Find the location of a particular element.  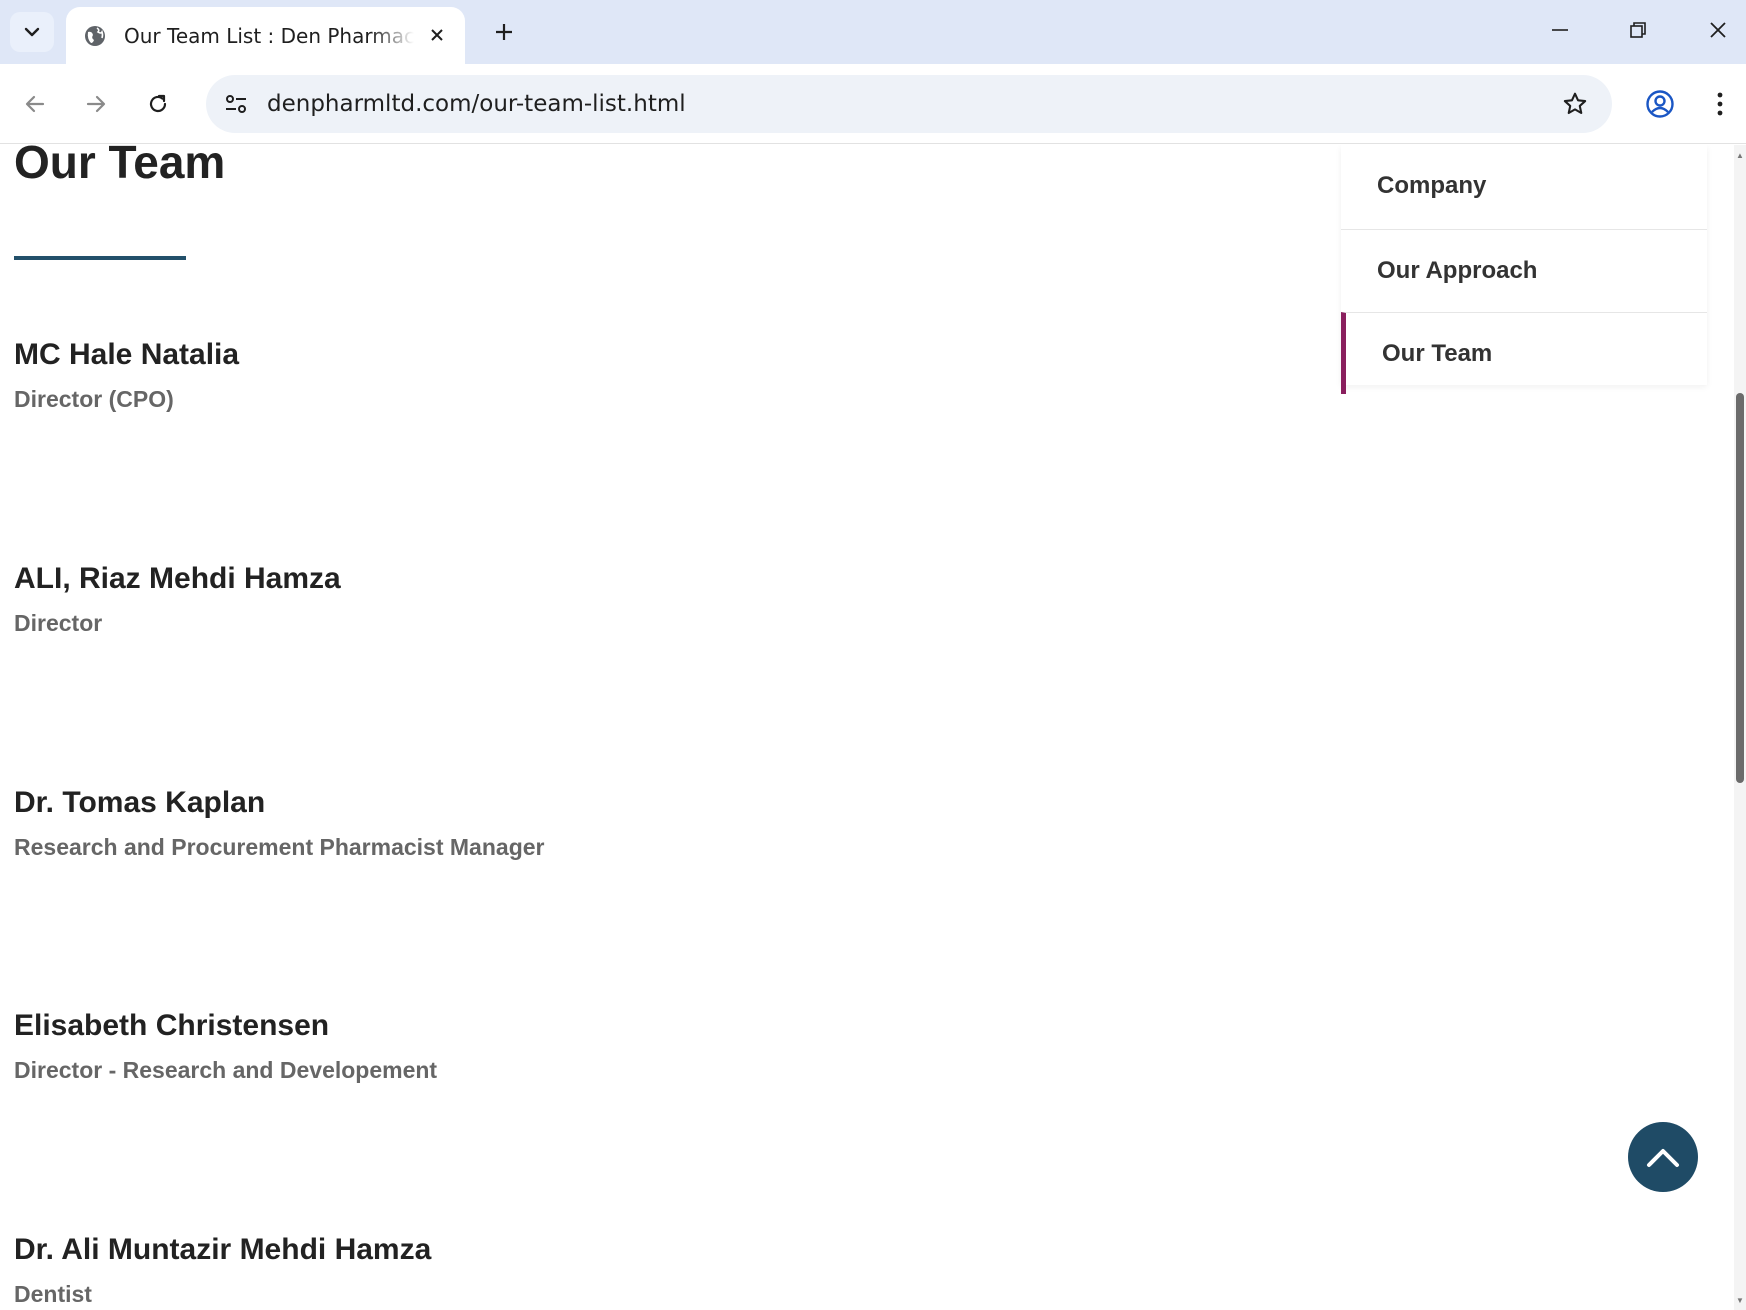

browser-tab-active: Our Team List : Den Pharmaceuticals is located at coordinates (265, 35).